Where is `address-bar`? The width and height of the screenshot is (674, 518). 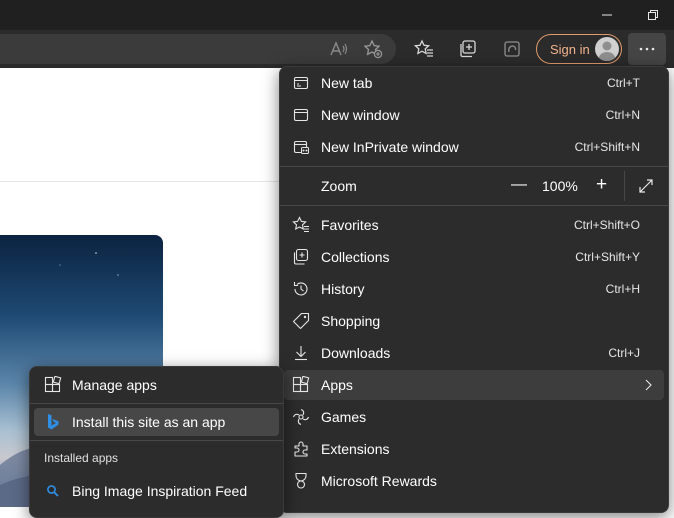
address-bar is located at coordinates (198, 49).